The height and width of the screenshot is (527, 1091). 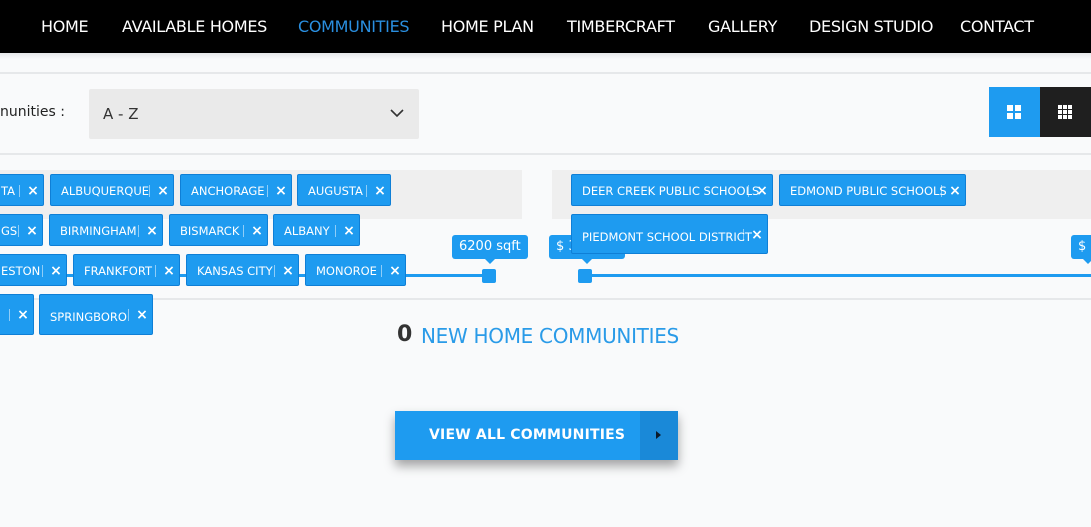 What do you see at coordinates (672, 190) in the screenshot?
I see `school-chip: DEER CREEK PUBLIC SCHOOLS ×` at bounding box center [672, 190].